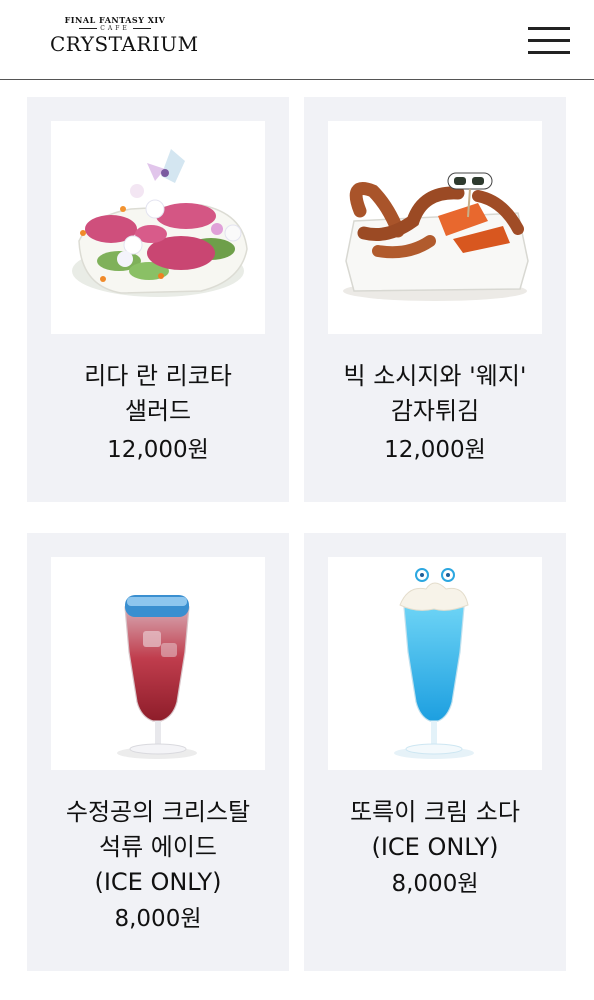  What do you see at coordinates (297, 40) in the screenshot?
I see `site-header: FINAL FANTASY XIV CAFE Crystarium` at bounding box center [297, 40].